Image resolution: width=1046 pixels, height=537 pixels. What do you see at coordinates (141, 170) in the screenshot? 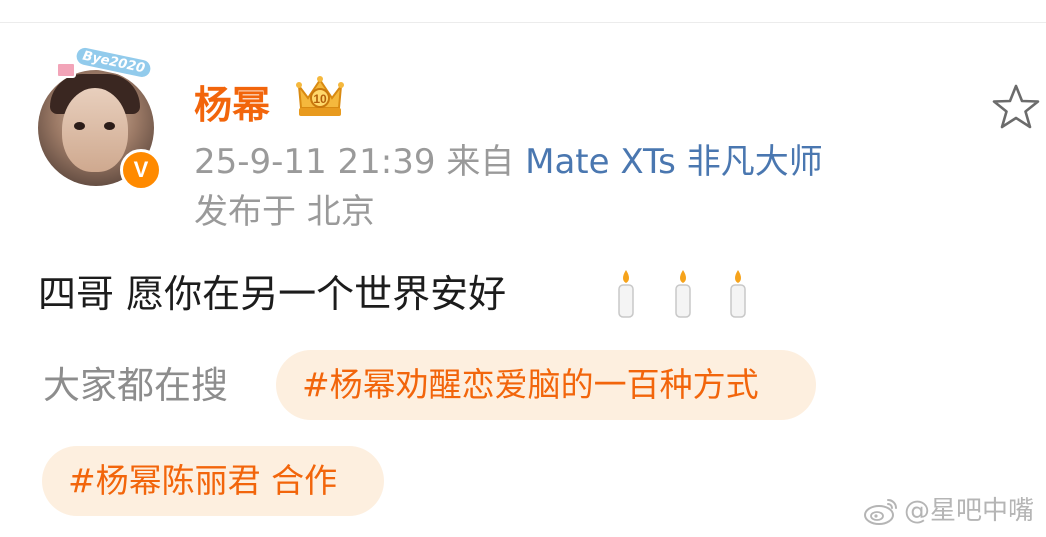
I see `verified-badge-icon: V` at bounding box center [141, 170].